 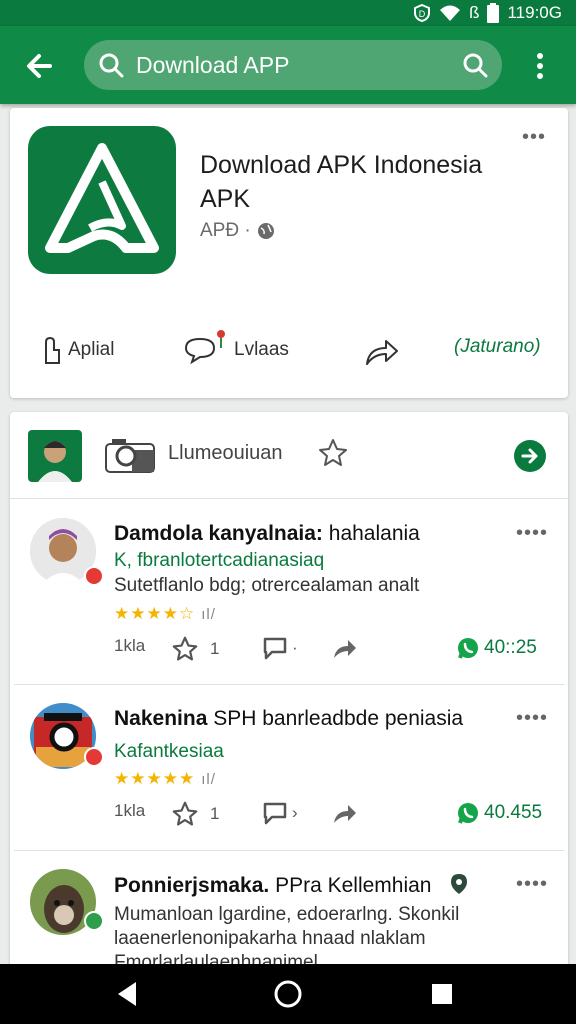 I want to click on comment-button: ·, so click(x=280, y=648).